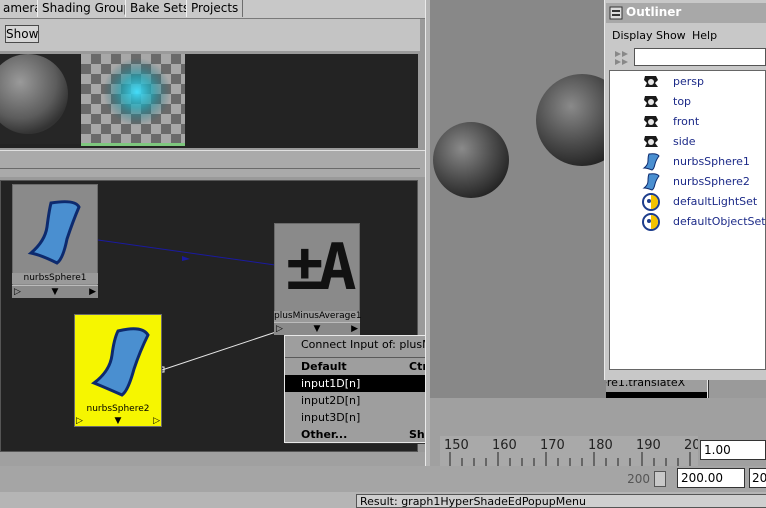 This screenshot has width=766, height=508. Describe the element at coordinates (688, 81) in the screenshot. I see `outliner-item-label: persp` at that location.